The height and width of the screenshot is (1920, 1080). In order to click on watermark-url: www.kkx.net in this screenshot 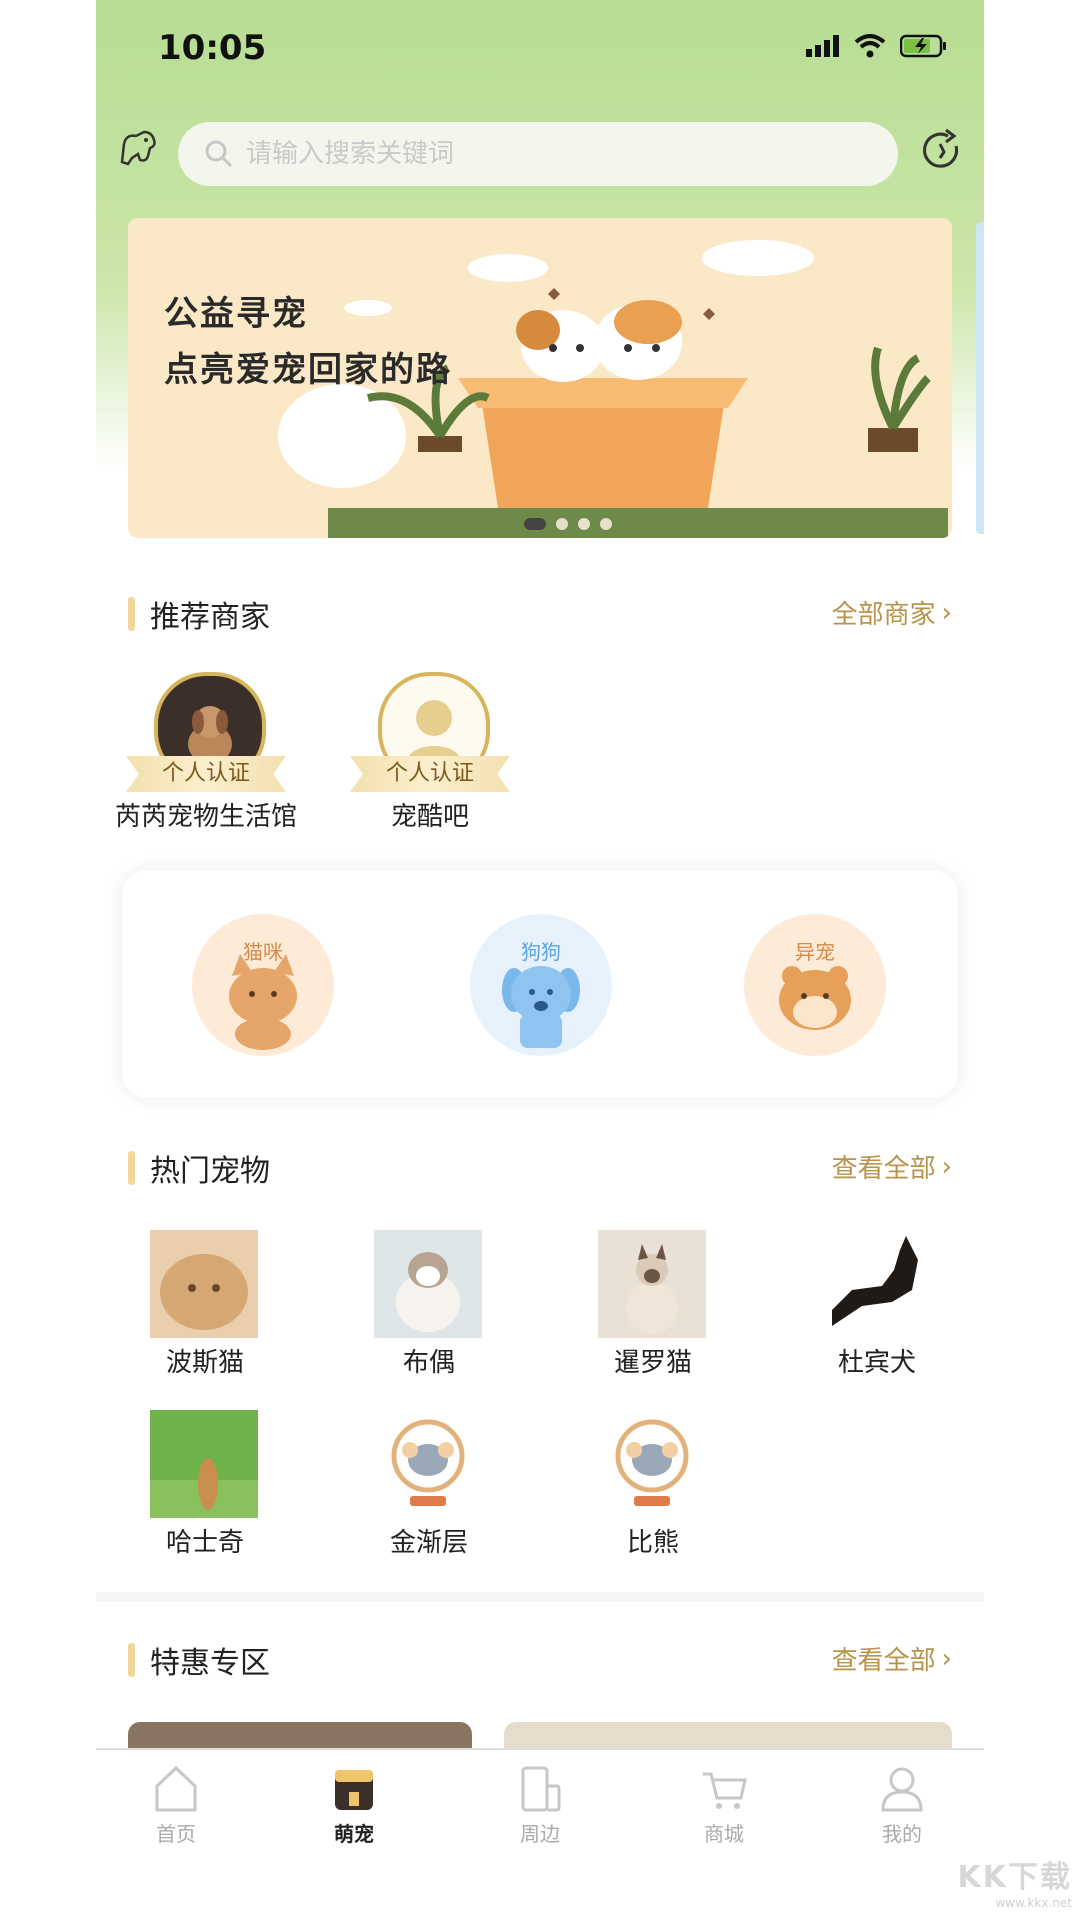, I will do `click(1033, 1903)`.